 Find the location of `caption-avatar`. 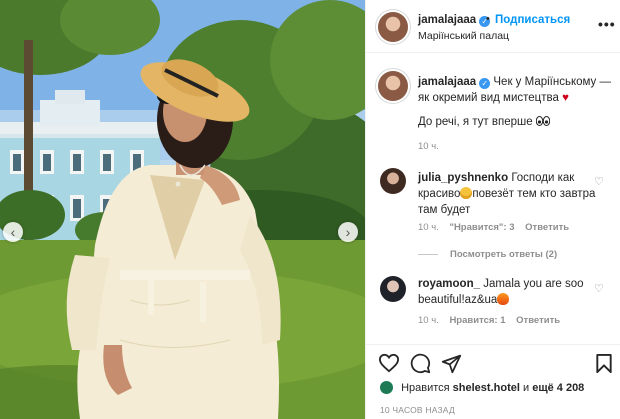

caption-avatar is located at coordinates (393, 86).